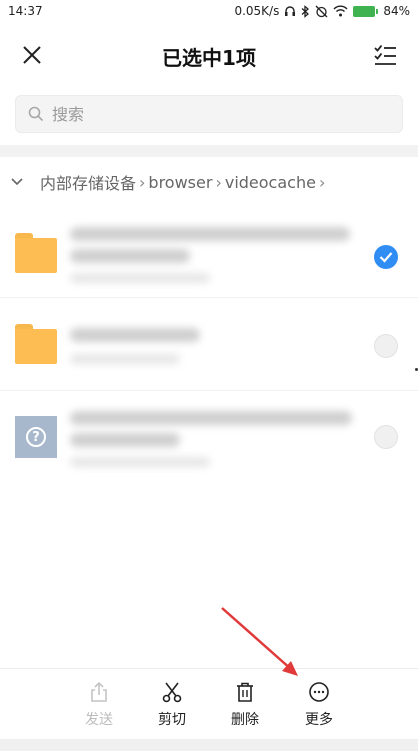  I want to click on breadcrumb-item-videocache: videocache, so click(270, 182).